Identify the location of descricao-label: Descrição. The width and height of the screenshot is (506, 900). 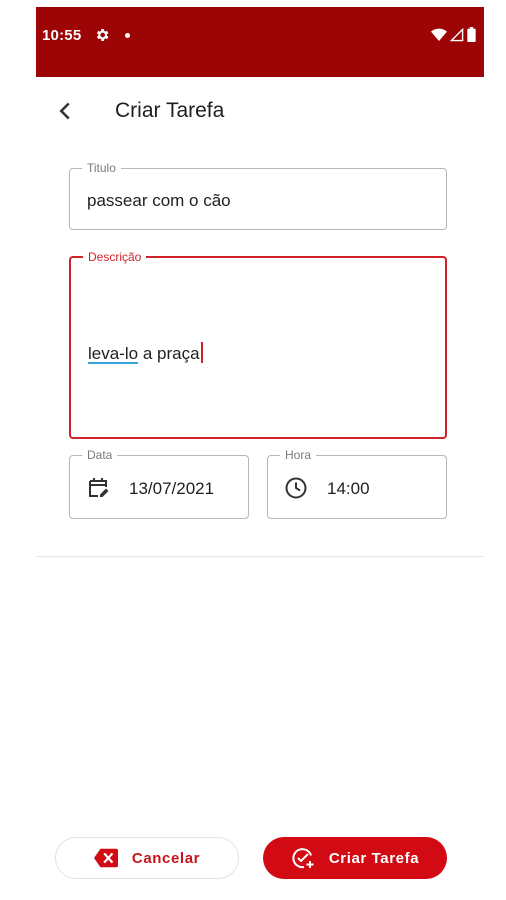
(115, 257).